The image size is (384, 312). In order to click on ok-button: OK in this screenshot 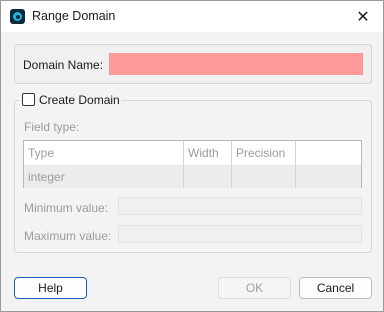, I will do `click(254, 288)`.